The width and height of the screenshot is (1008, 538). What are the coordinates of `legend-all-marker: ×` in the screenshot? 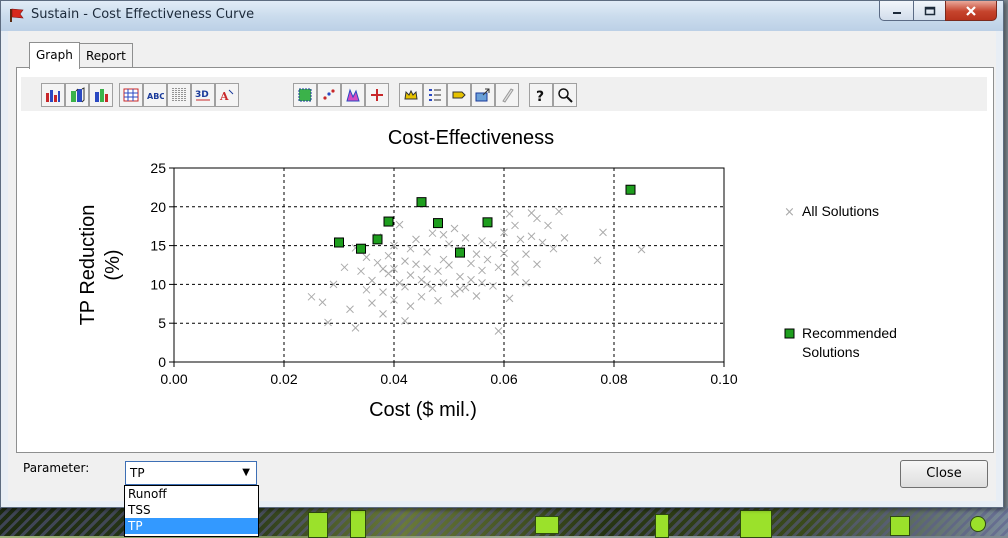 It's located at (789, 212).